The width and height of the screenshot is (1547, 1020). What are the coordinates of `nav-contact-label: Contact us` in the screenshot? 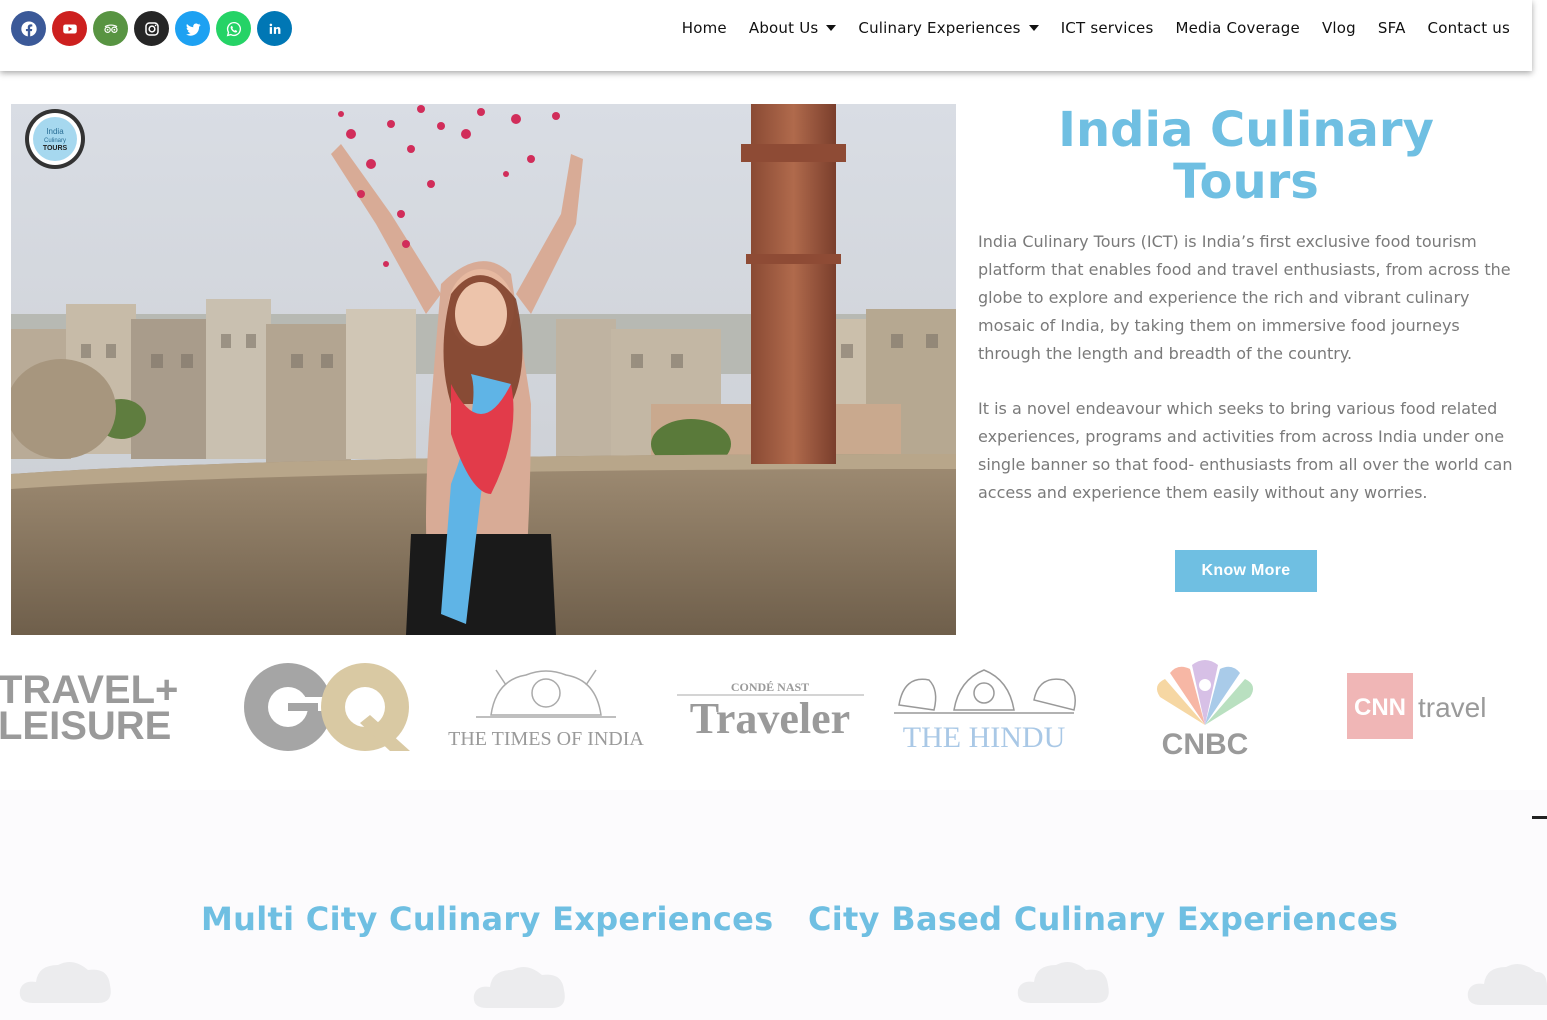 It's located at (1468, 28).